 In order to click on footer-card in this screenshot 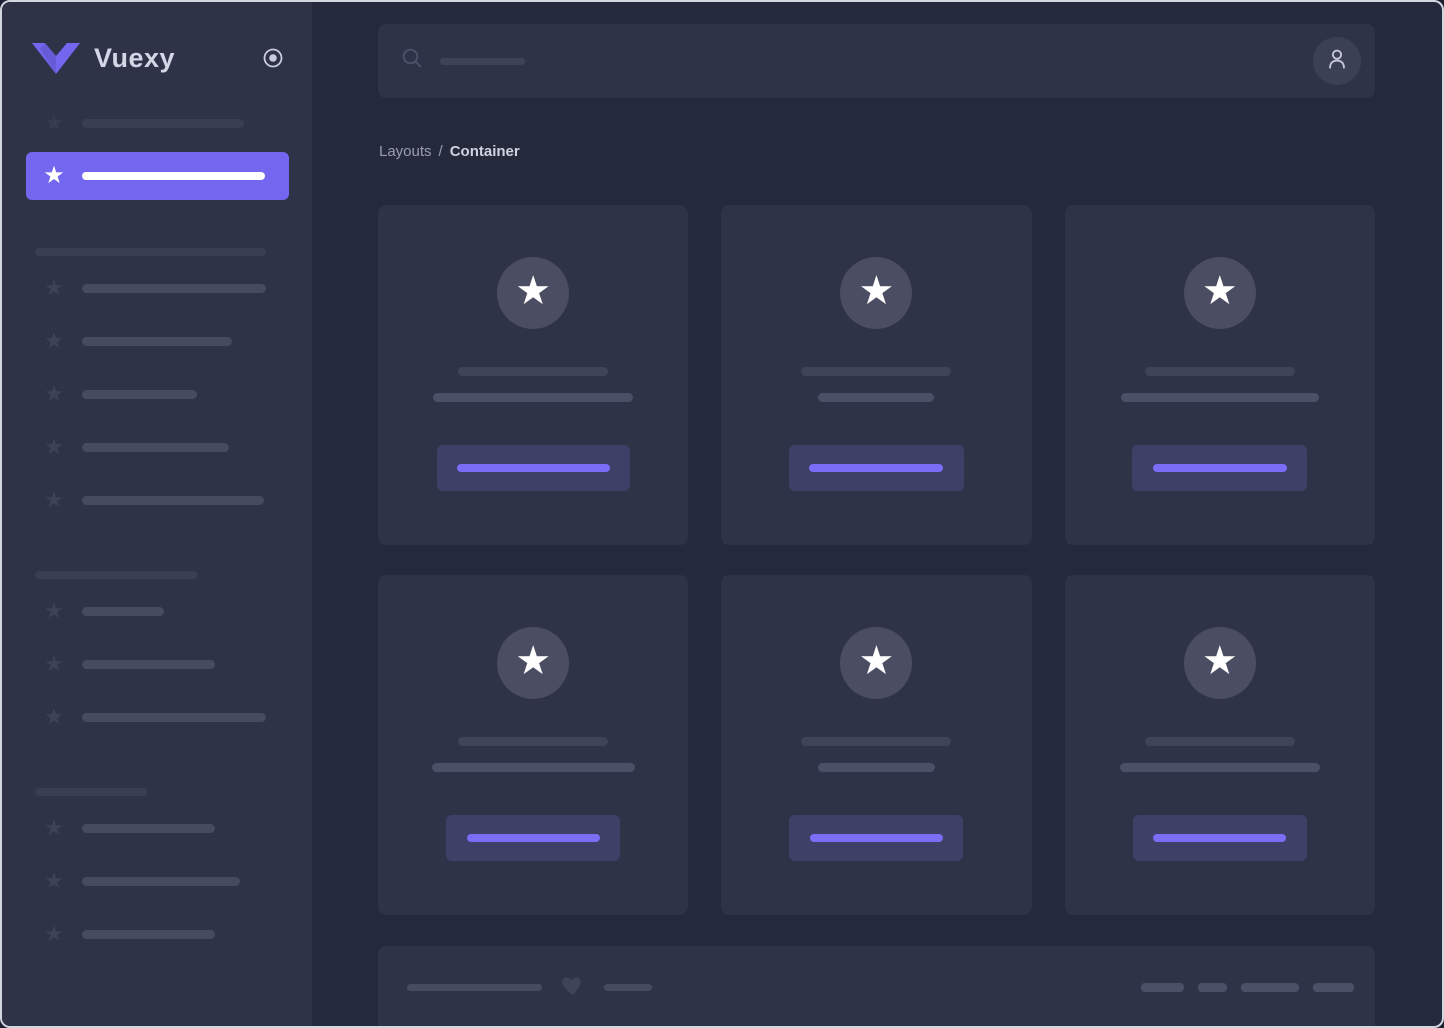, I will do `click(876, 986)`.